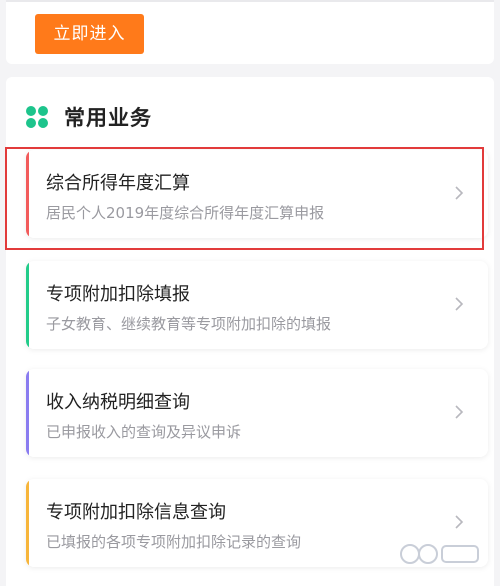  I want to click on service-title: 专项附加扣除填报, so click(118, 294).